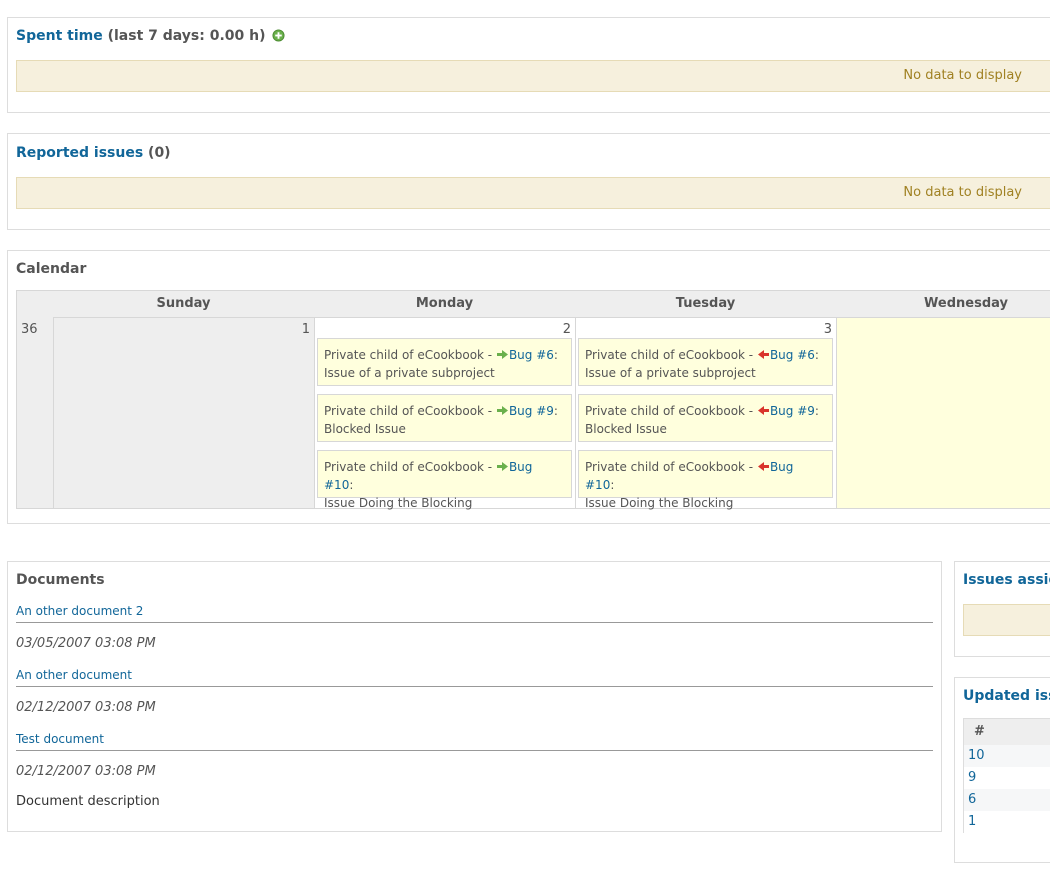 The image size is (1050, 878). What do you see at coordinates (51, 269) in the screenshot?
I see `calendar-title: Calendar` at bounding box center [51, 269].